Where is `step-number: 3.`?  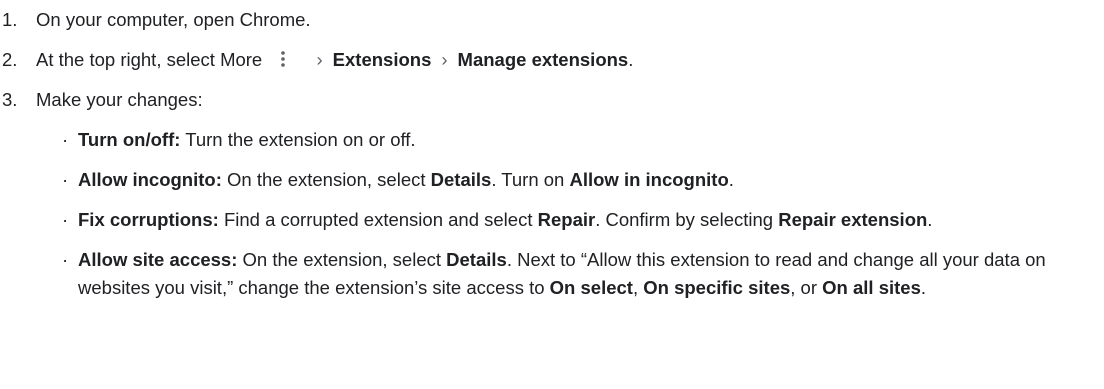
step-number: 3. is located at coordinates (10, 99).